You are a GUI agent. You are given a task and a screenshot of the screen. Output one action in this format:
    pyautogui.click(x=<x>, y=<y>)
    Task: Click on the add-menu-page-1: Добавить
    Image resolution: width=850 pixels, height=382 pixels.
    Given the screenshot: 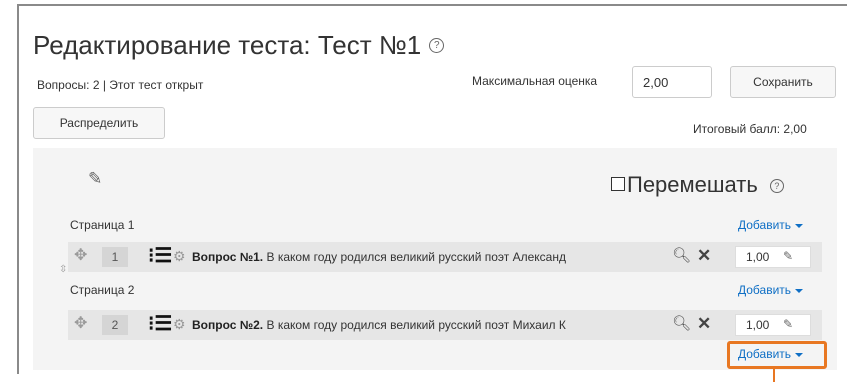 What is the action you would take?
    pyautogui.click(x=771, y=225)
    